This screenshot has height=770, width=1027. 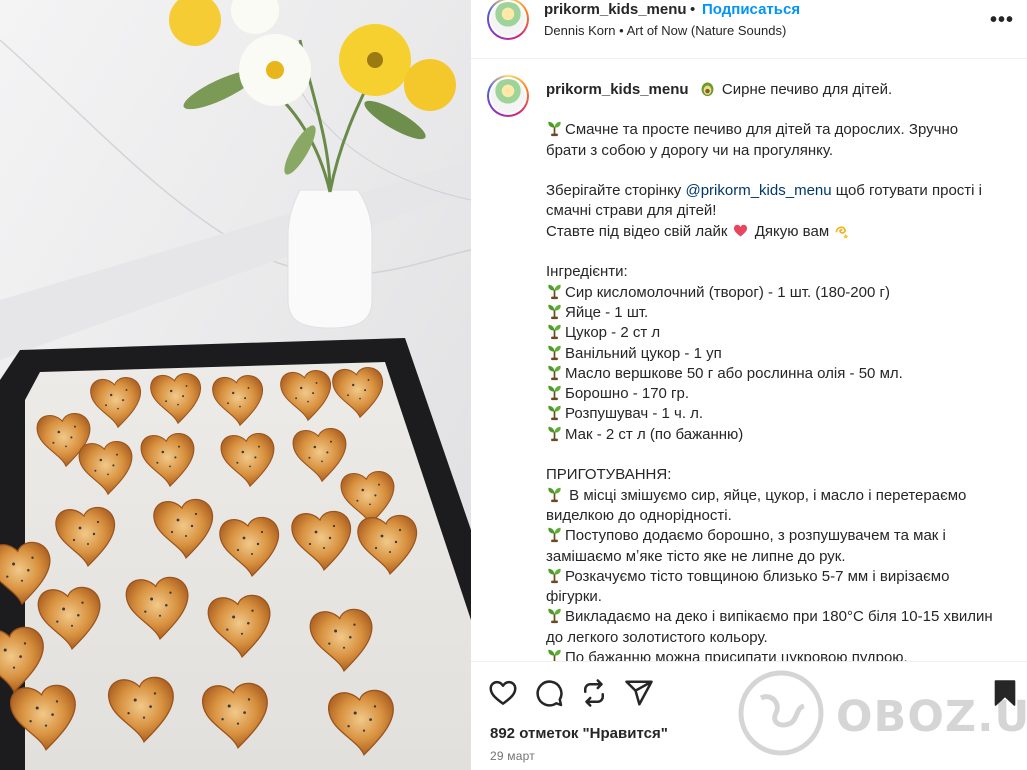 What do you see at coordinates (503, 693) in the screenshot?
I see `heart-icon` at bounding box center [503, 693].